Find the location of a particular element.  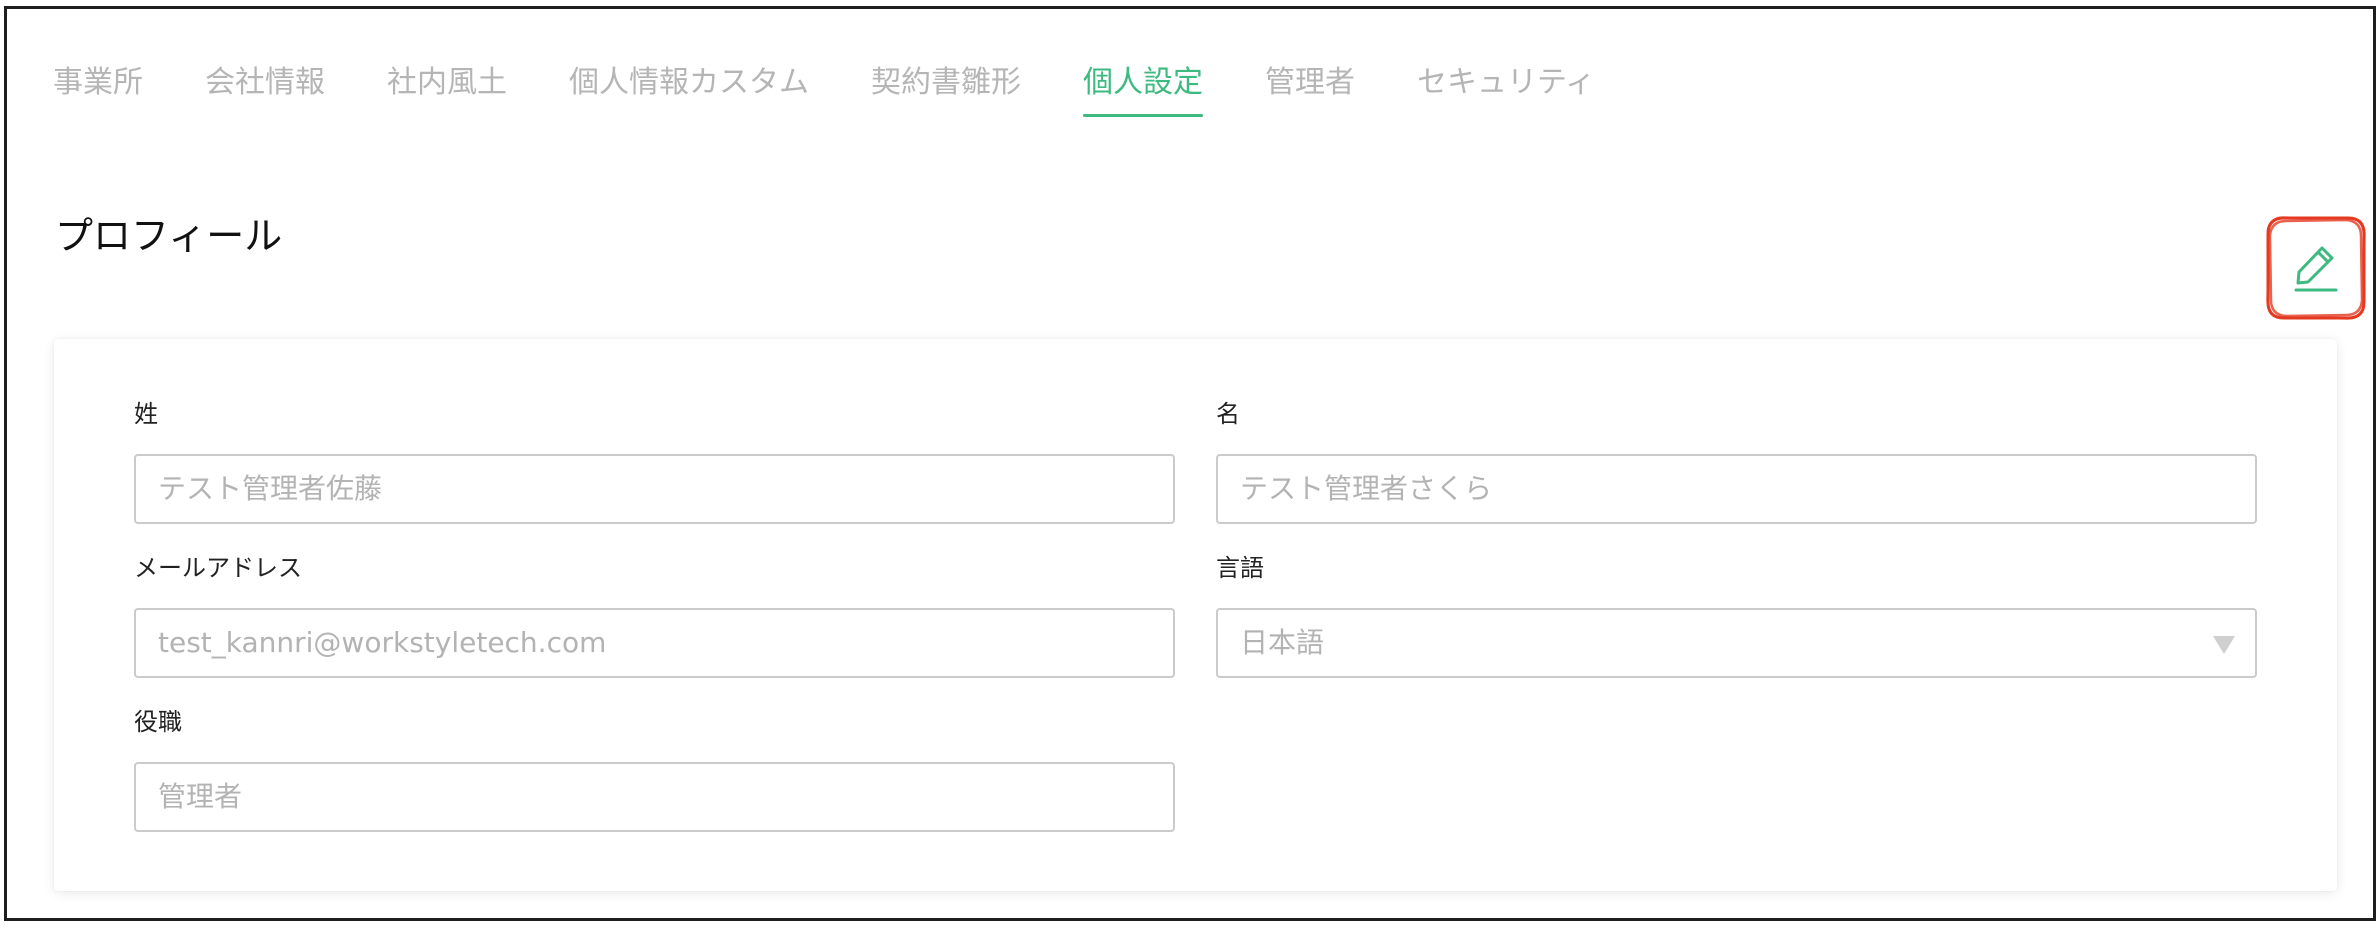

last-name-field-group: 姓 テスト管理者佐藤 is located at coordinates (654, 461).